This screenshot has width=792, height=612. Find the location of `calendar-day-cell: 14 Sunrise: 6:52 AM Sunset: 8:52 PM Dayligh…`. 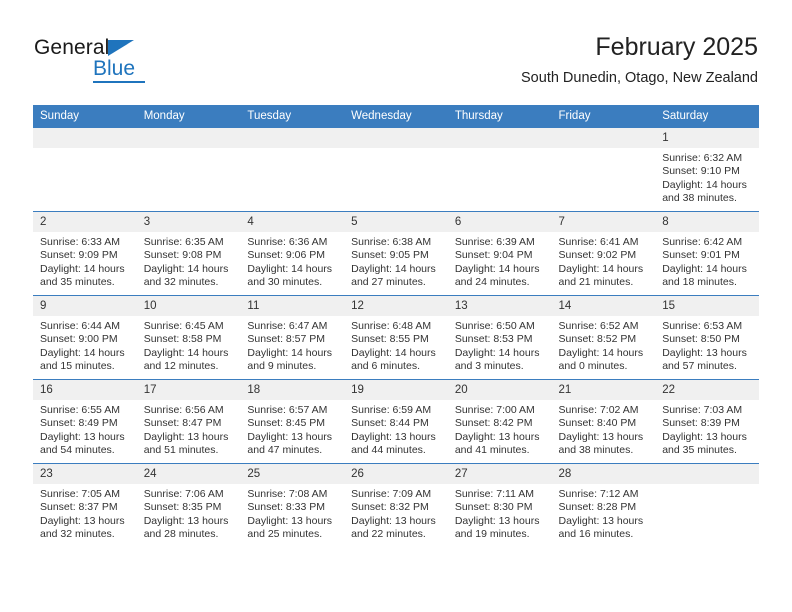

calendar-day-cell: 14 Sunrise: 6:52 AM Sunset: 8:52 PM Dayligh… is located at coordinates (603, 337).